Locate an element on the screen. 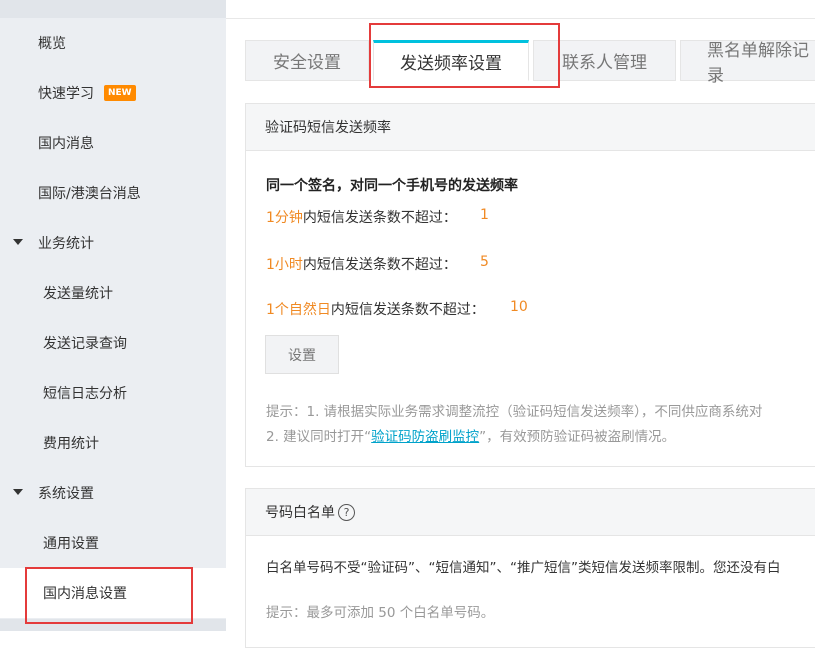  sidebar-item-international-messages: 国际/港澳台消息 is located at coordinates (113, 193).